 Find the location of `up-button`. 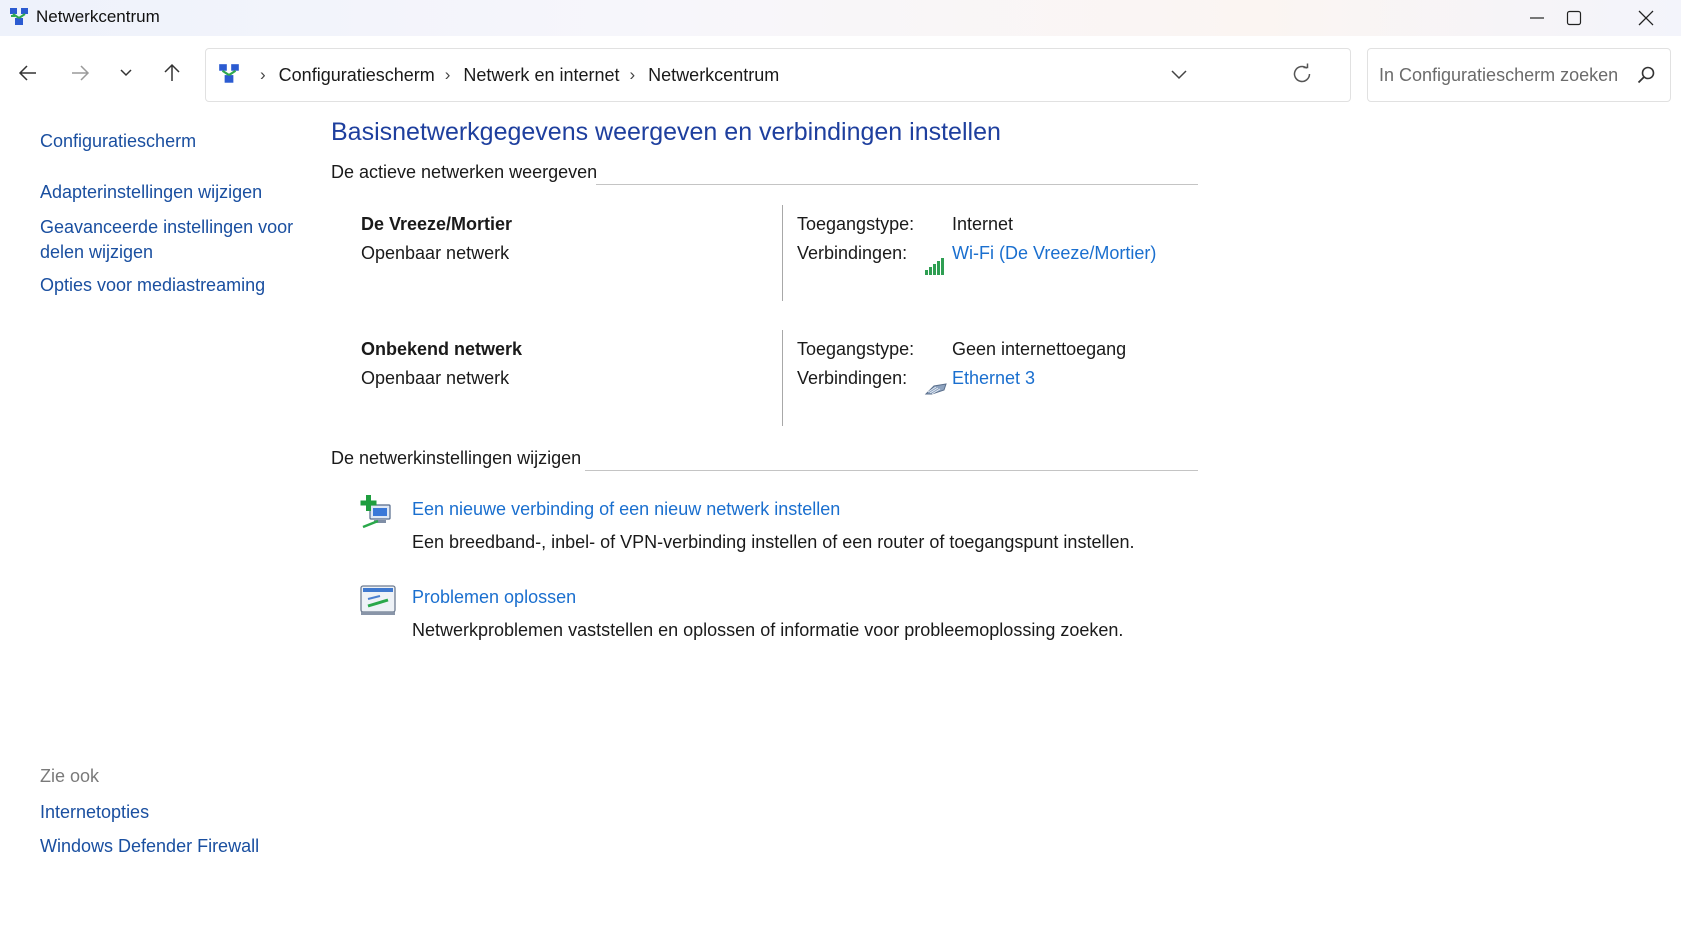

up-button is located at coordinates (172, 73).